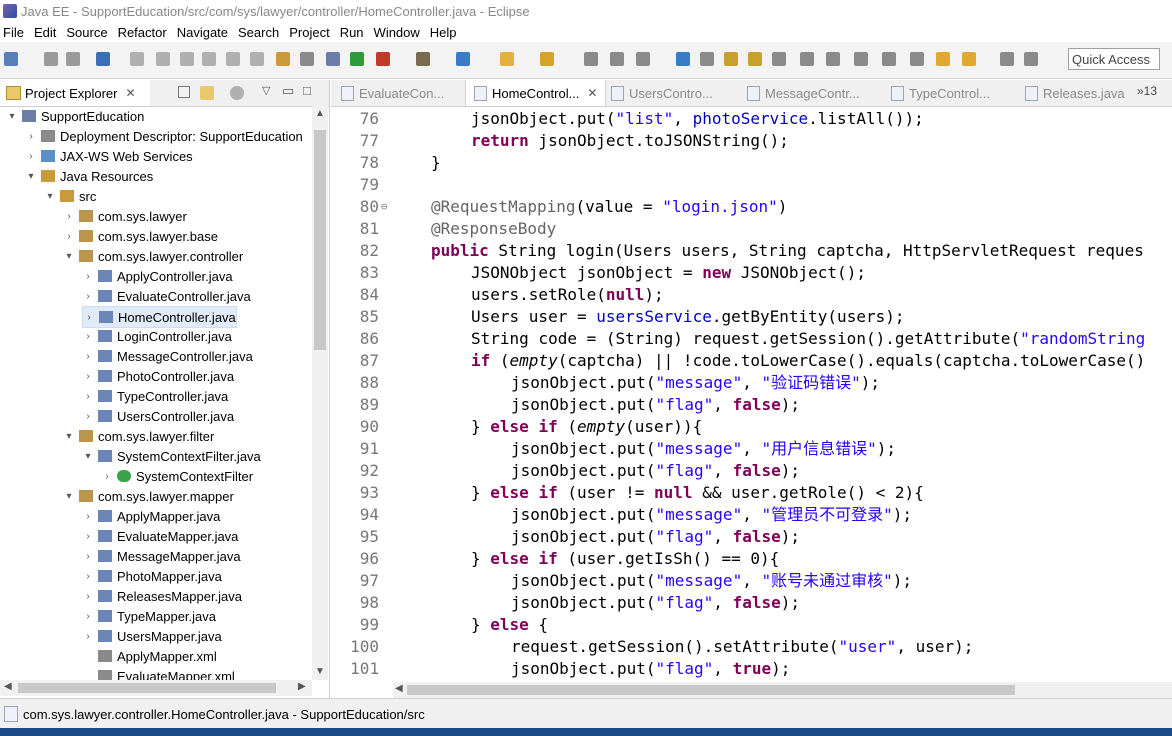 The image size is (1172, 736). Describe the element at coordinates (148, 496) in the screenshot. I see `tree-item: ▾ com.sys.lawyer.mapper` at that location.